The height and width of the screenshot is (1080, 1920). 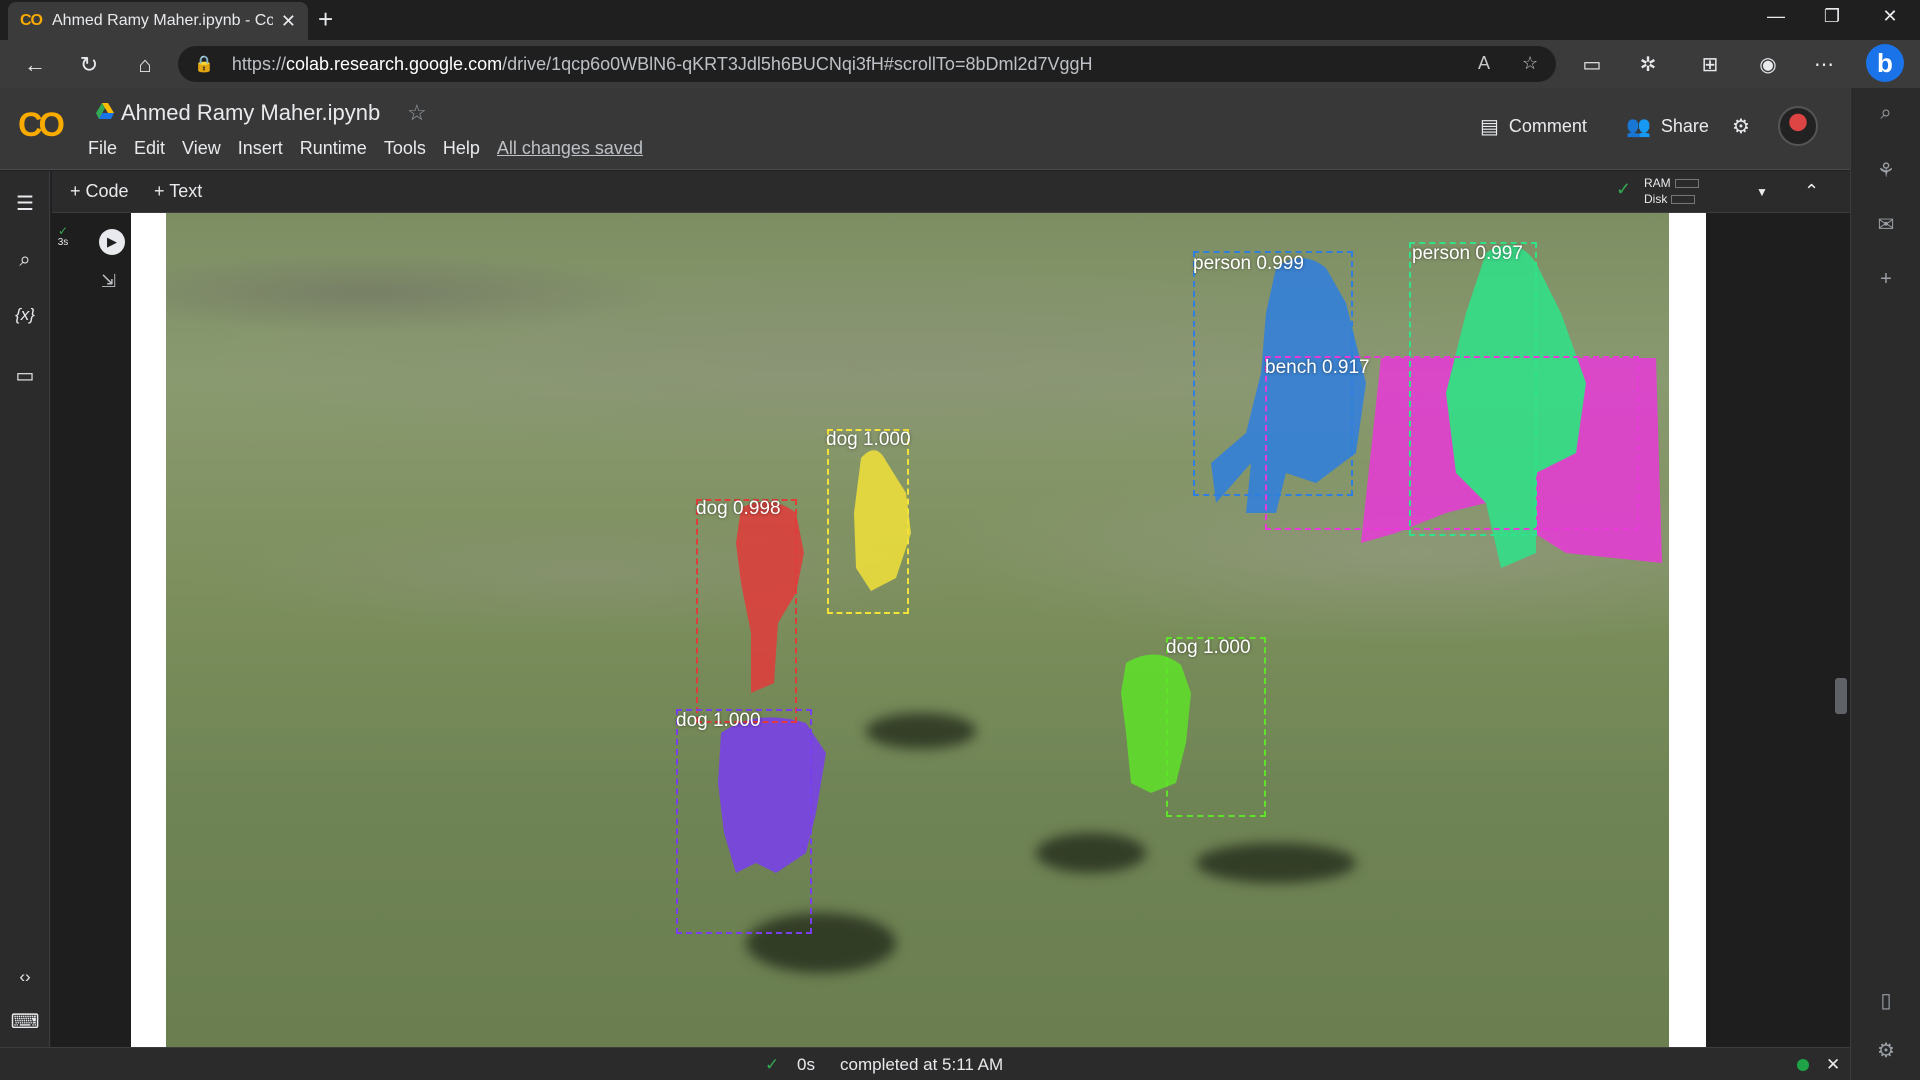 I want to click on ram-bar, so click(x=1686, y=184).